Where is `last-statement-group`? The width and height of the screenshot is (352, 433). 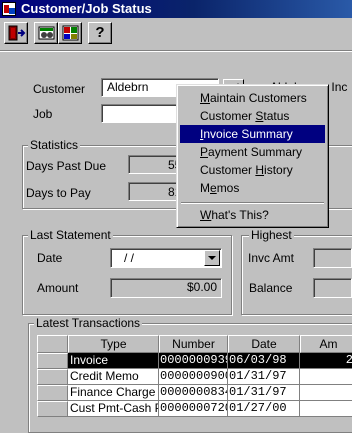 last-statement-group is located at coordinates (127, 275).